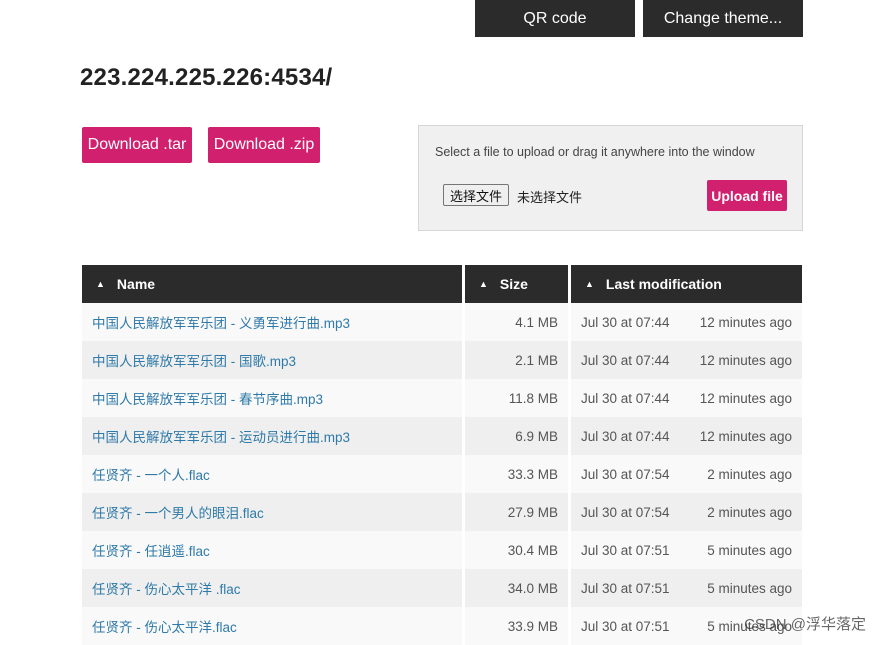 The image size is (880, 645). What do you see at coordinates (166, 588) in the screenshot?
I see `file-link: 任贤齐 - 伤心太平洋 .flac` at bounding box center [166, 588].